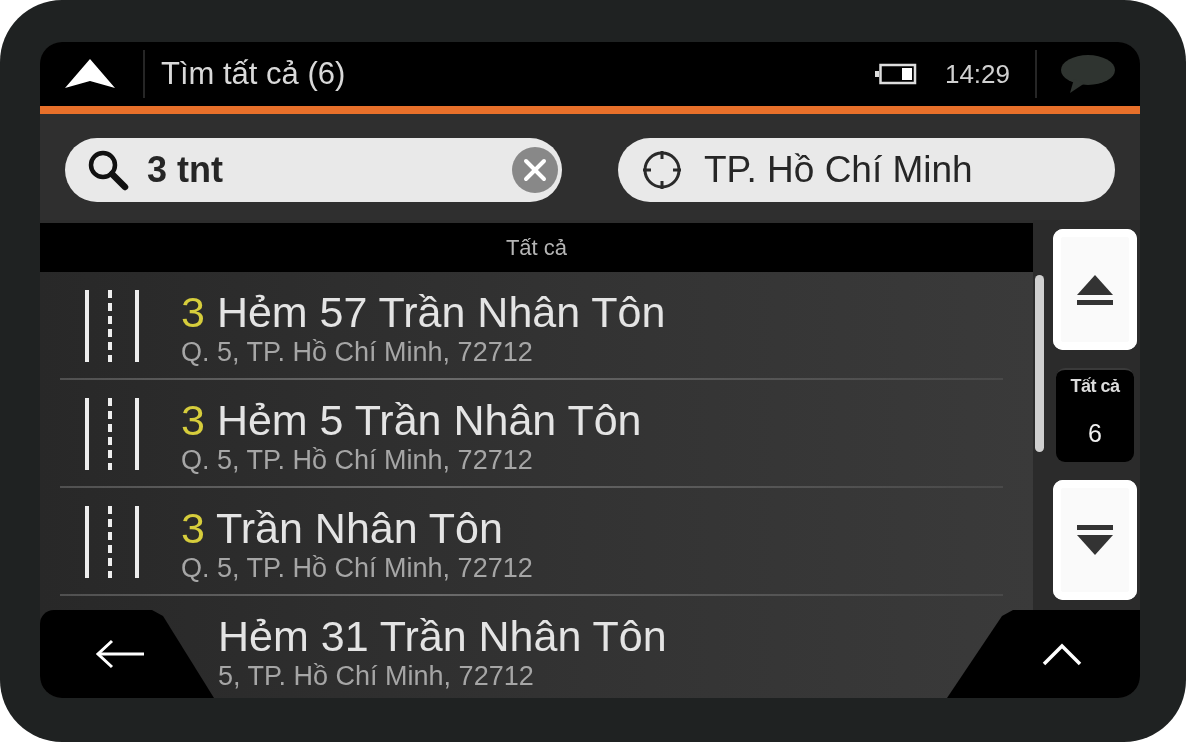 The height and width of the screenshot is (742, 1186). Describe the element at coordinates (342, 528) in the screenshot. I see `result-title: 3 Trần Nhân Tôn` at that location.